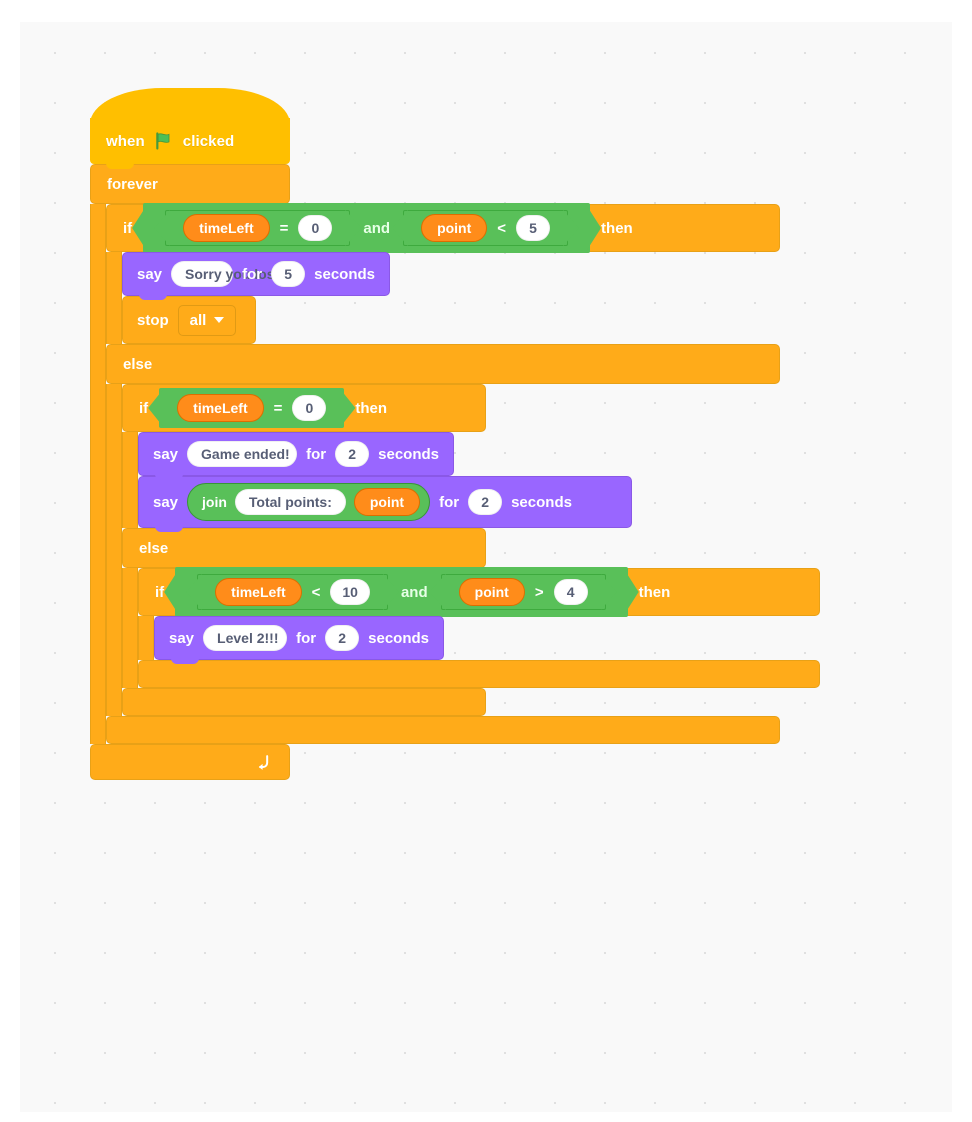 The width and height of the screenshot is (972, 1122). I want to click on if2-head: if timeLeft = 0 then, so click(304, 408).